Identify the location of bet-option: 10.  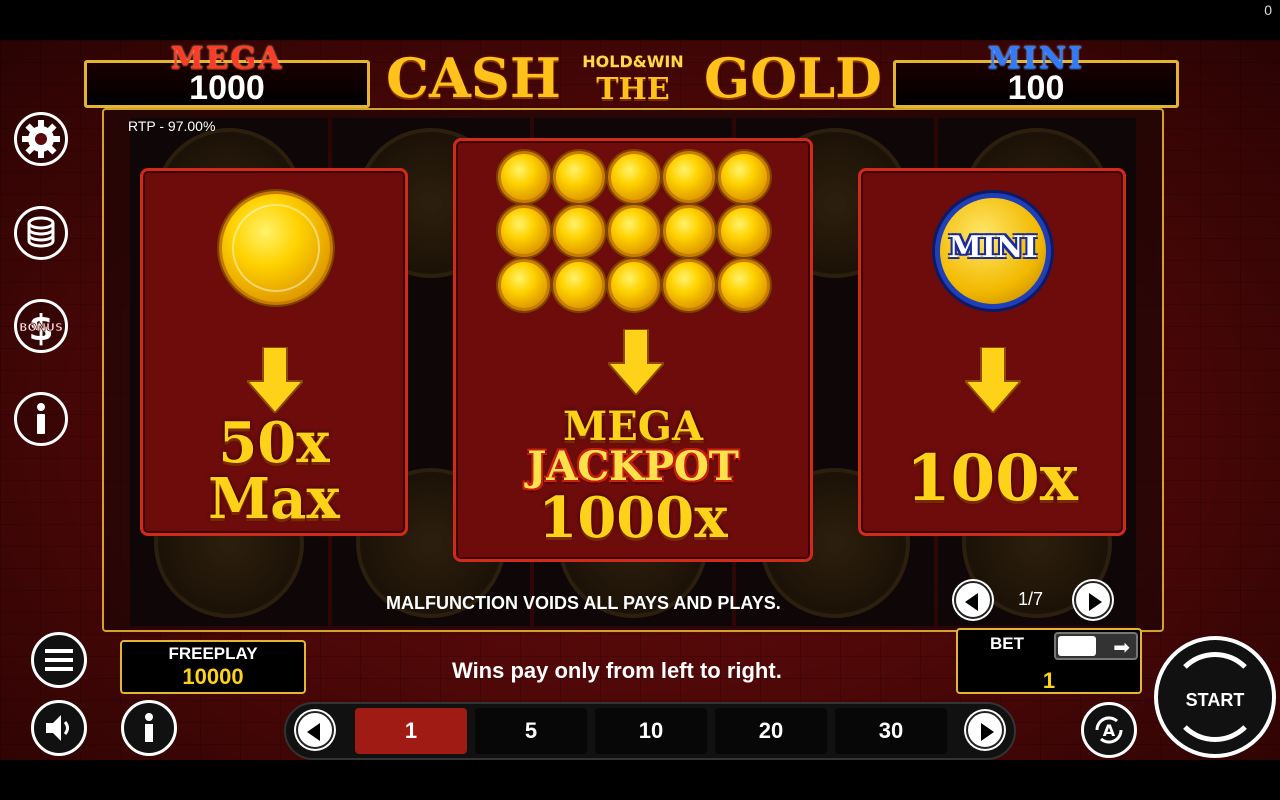
(651, 731).